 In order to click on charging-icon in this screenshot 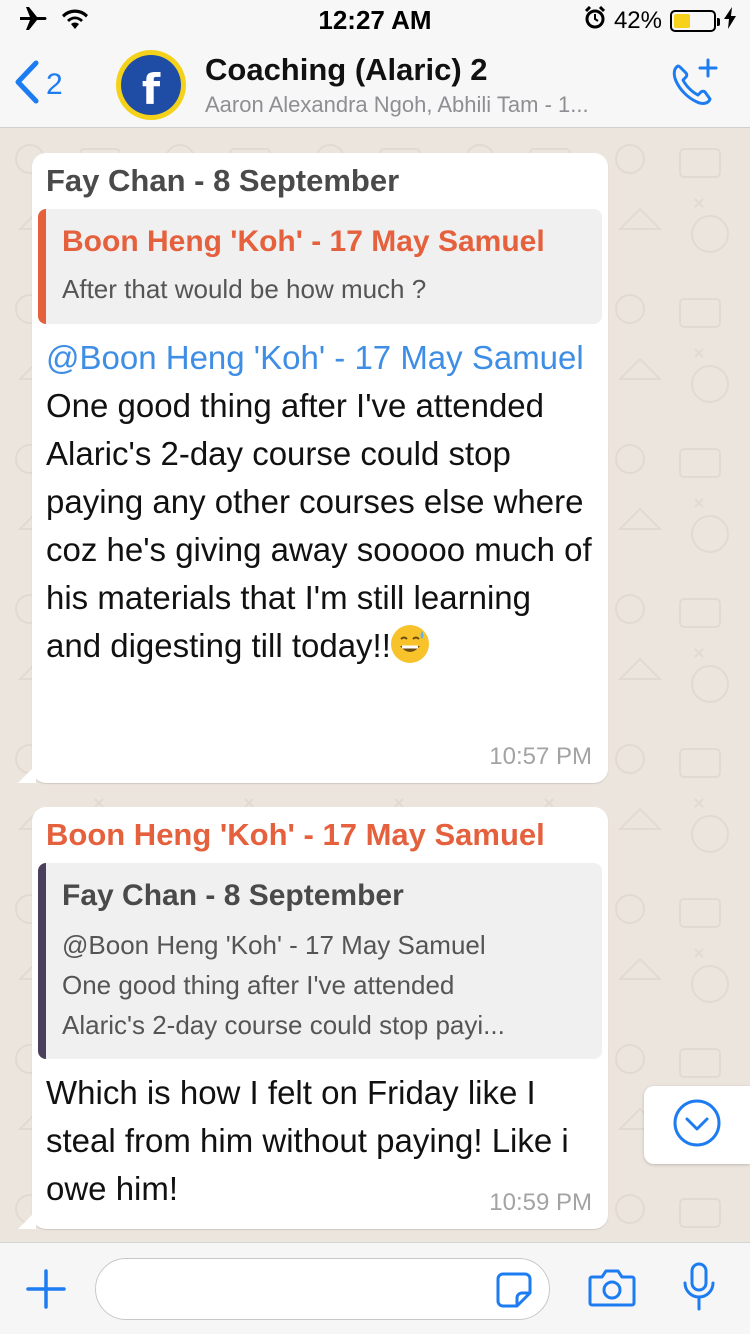, I will do `click(730, 20)`.